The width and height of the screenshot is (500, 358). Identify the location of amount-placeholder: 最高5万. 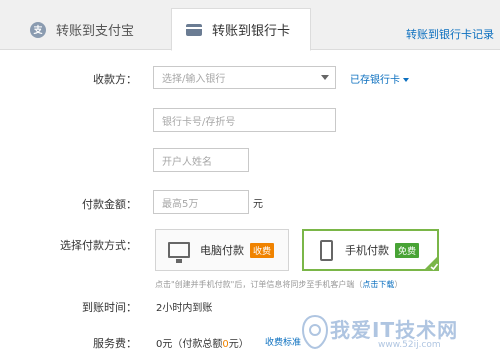
(180, 204).